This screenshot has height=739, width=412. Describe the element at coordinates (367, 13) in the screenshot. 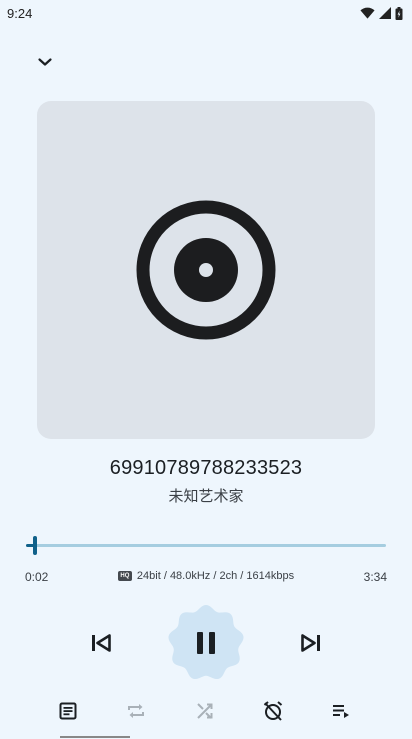

I see `wifi-icon` at that location.